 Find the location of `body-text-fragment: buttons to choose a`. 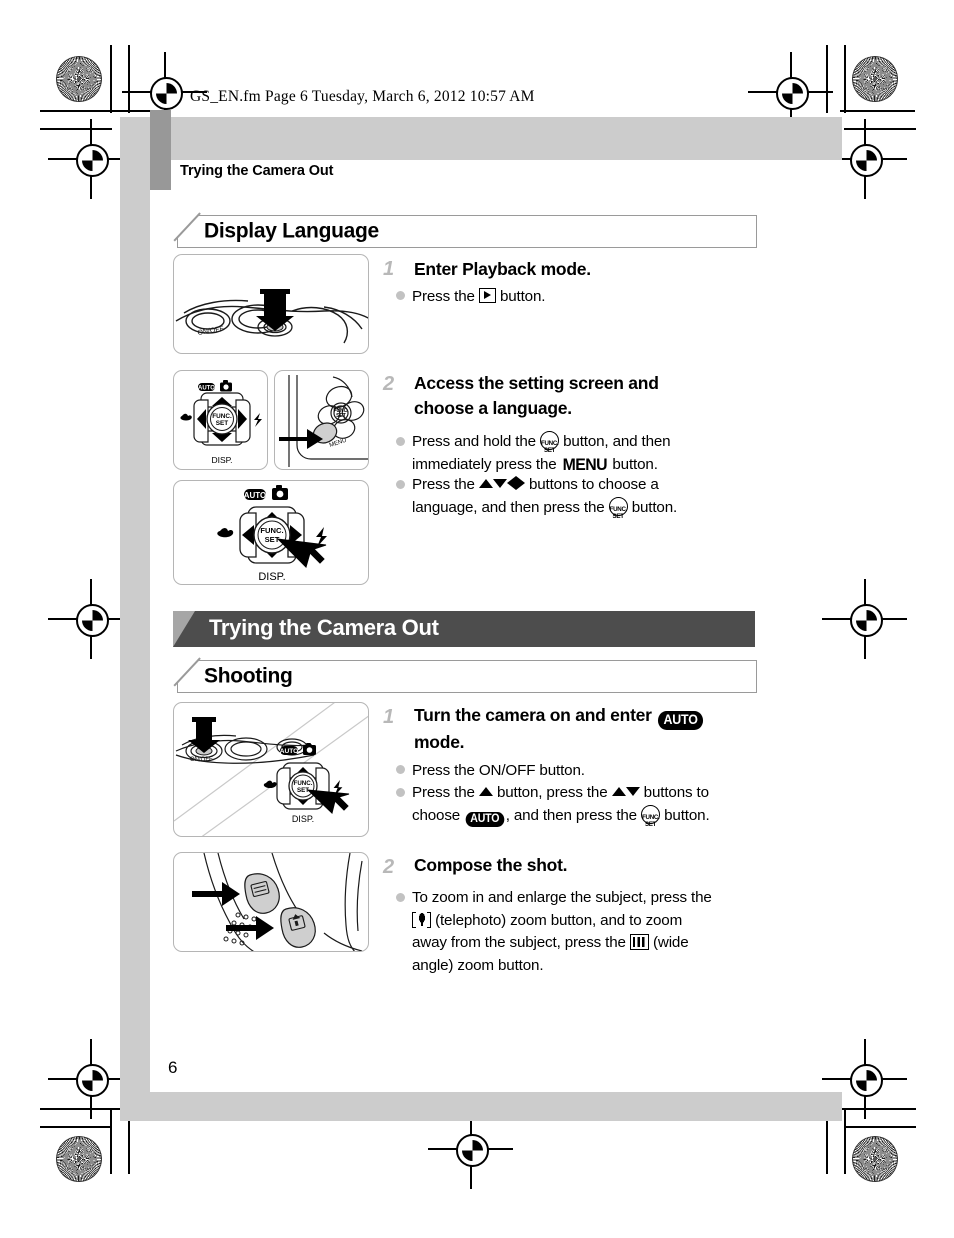

body-text-fragment: buttons to choose a is located at coordinates (591, 484).